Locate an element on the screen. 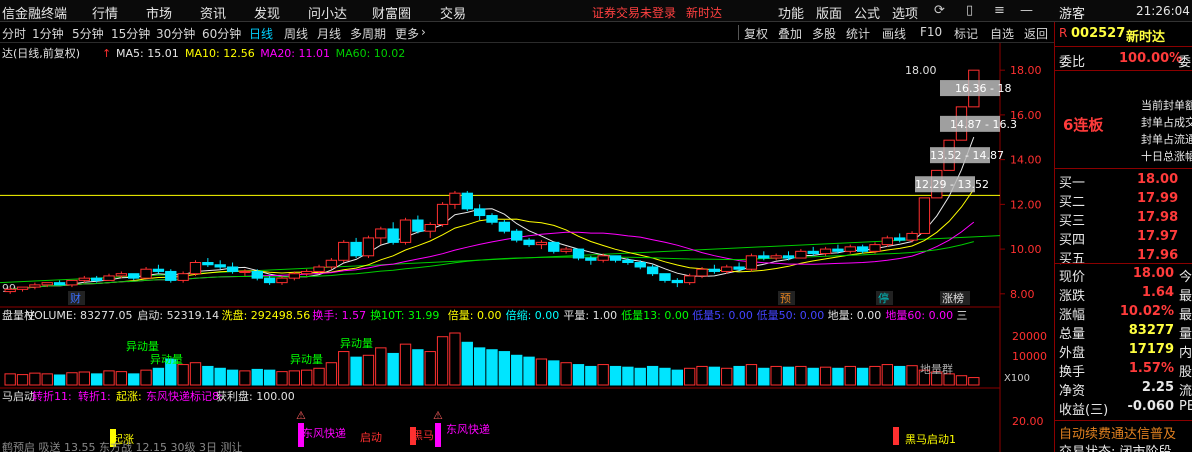  seal-row-3: 封单占流通 is located at coordinates (1166, 139).